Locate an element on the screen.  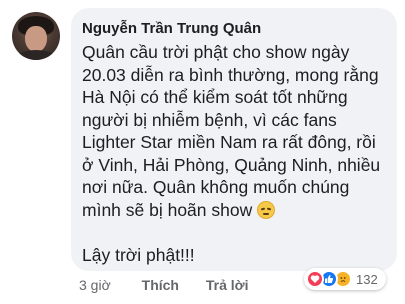
comment-line: Quân cầu trời phật cho show ngày is located at coordinates (216, 52).